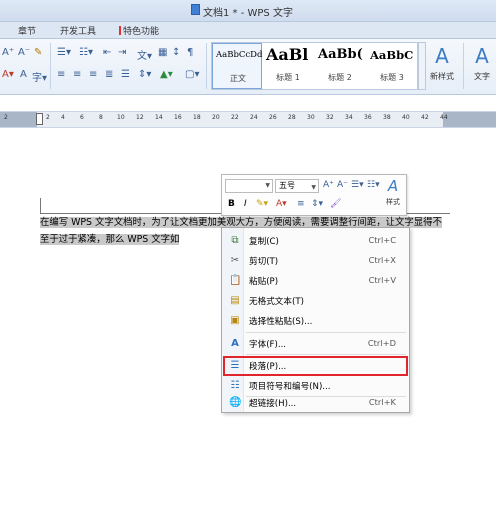 The height and width of the screenshot is (524, 496). I want to click on ruler-tick: 32, so click(330, 117).